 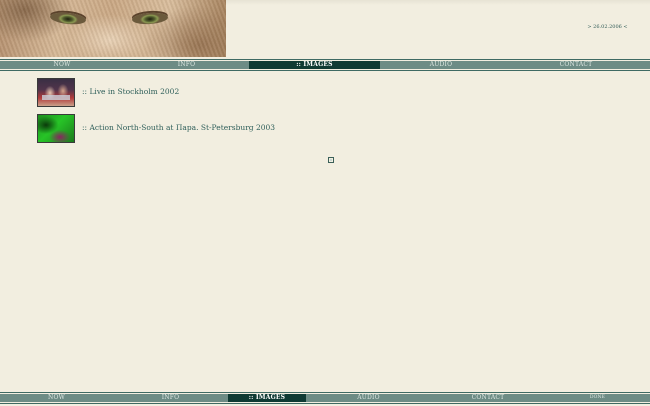 I want to click on bottom-navigation: NOW INFO :: IMAGES AUDIO CONTACT DONE, so click(x=325, y=398).